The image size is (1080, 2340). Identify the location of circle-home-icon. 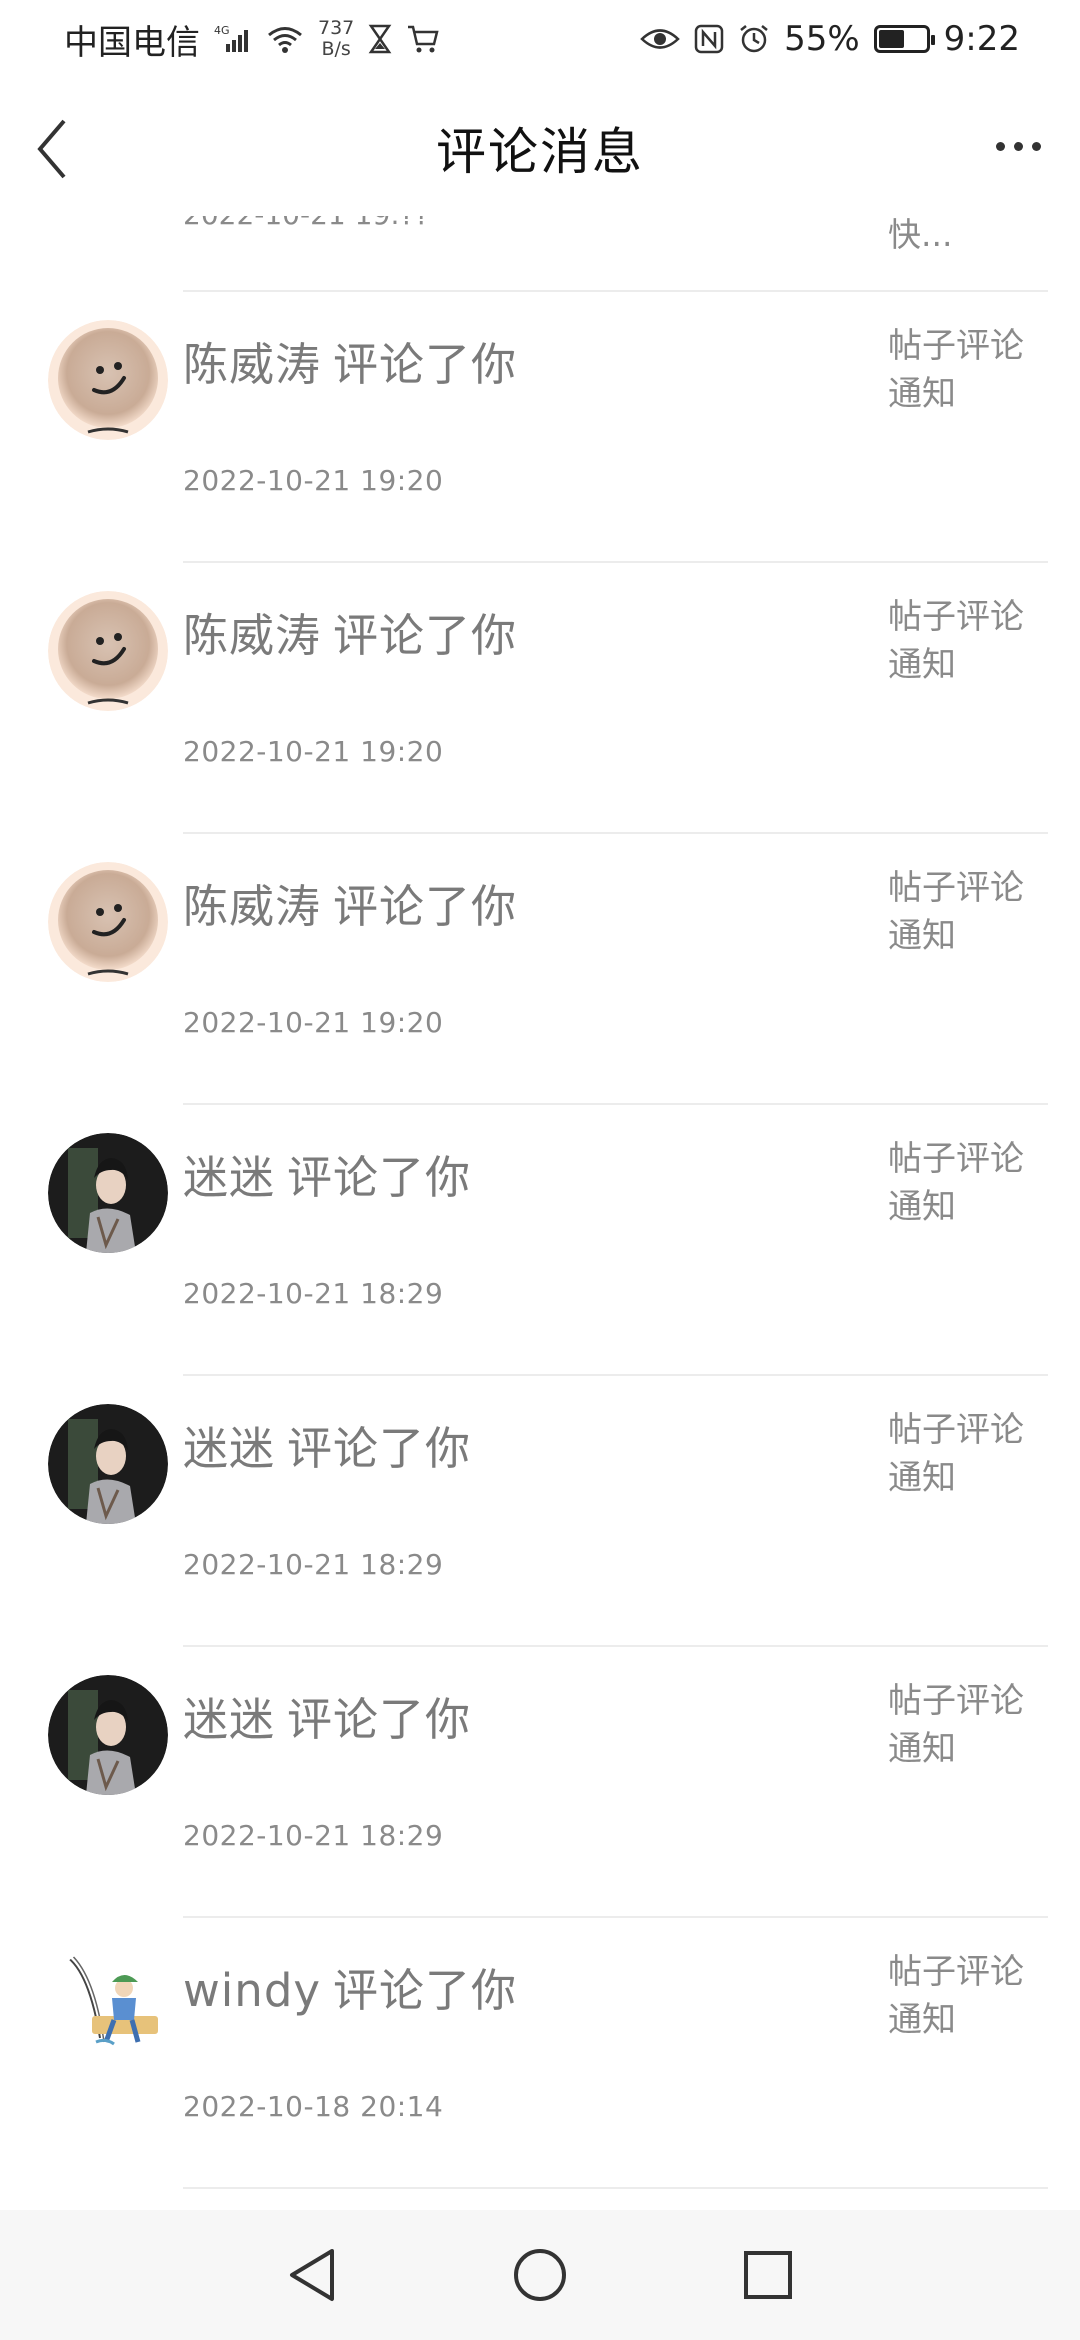
(540, 2275).